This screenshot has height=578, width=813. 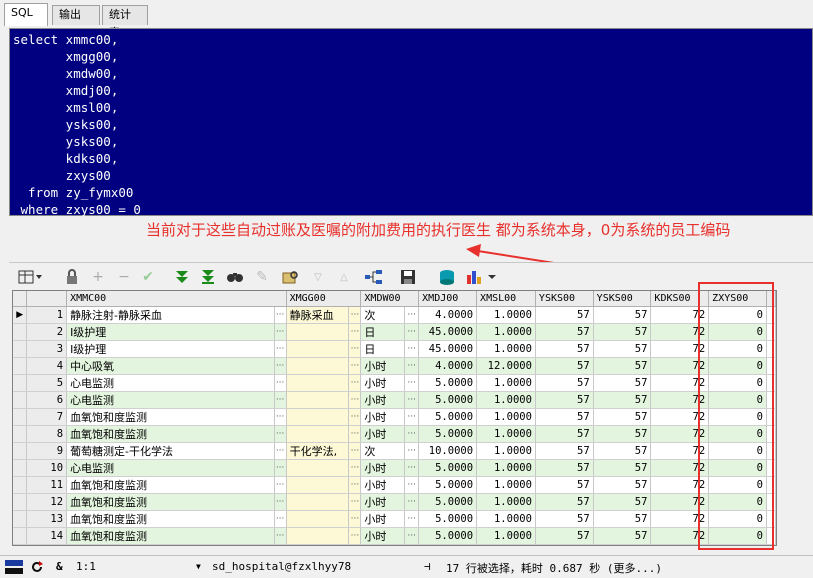 I want to click on row-number: 9, so click(x=47, y=451).